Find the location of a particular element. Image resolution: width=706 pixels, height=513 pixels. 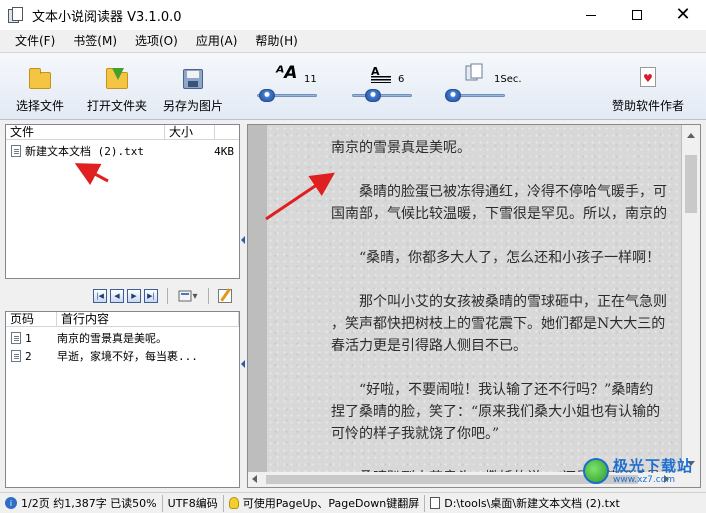

page-number: 2 is located at coordinates (28, 356).